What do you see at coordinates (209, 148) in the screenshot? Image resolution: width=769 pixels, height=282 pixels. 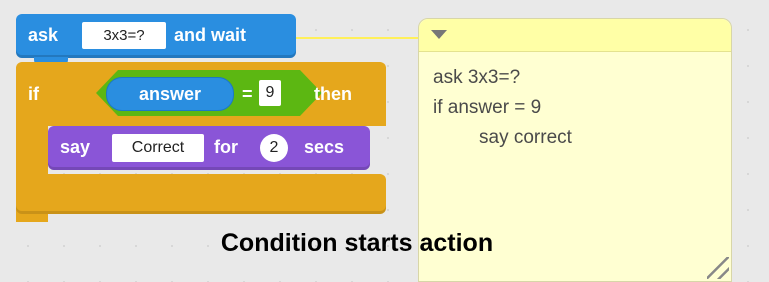 I see `say-for-secs-block: say Correct for 2 secs` at bounding box center [209, 148].